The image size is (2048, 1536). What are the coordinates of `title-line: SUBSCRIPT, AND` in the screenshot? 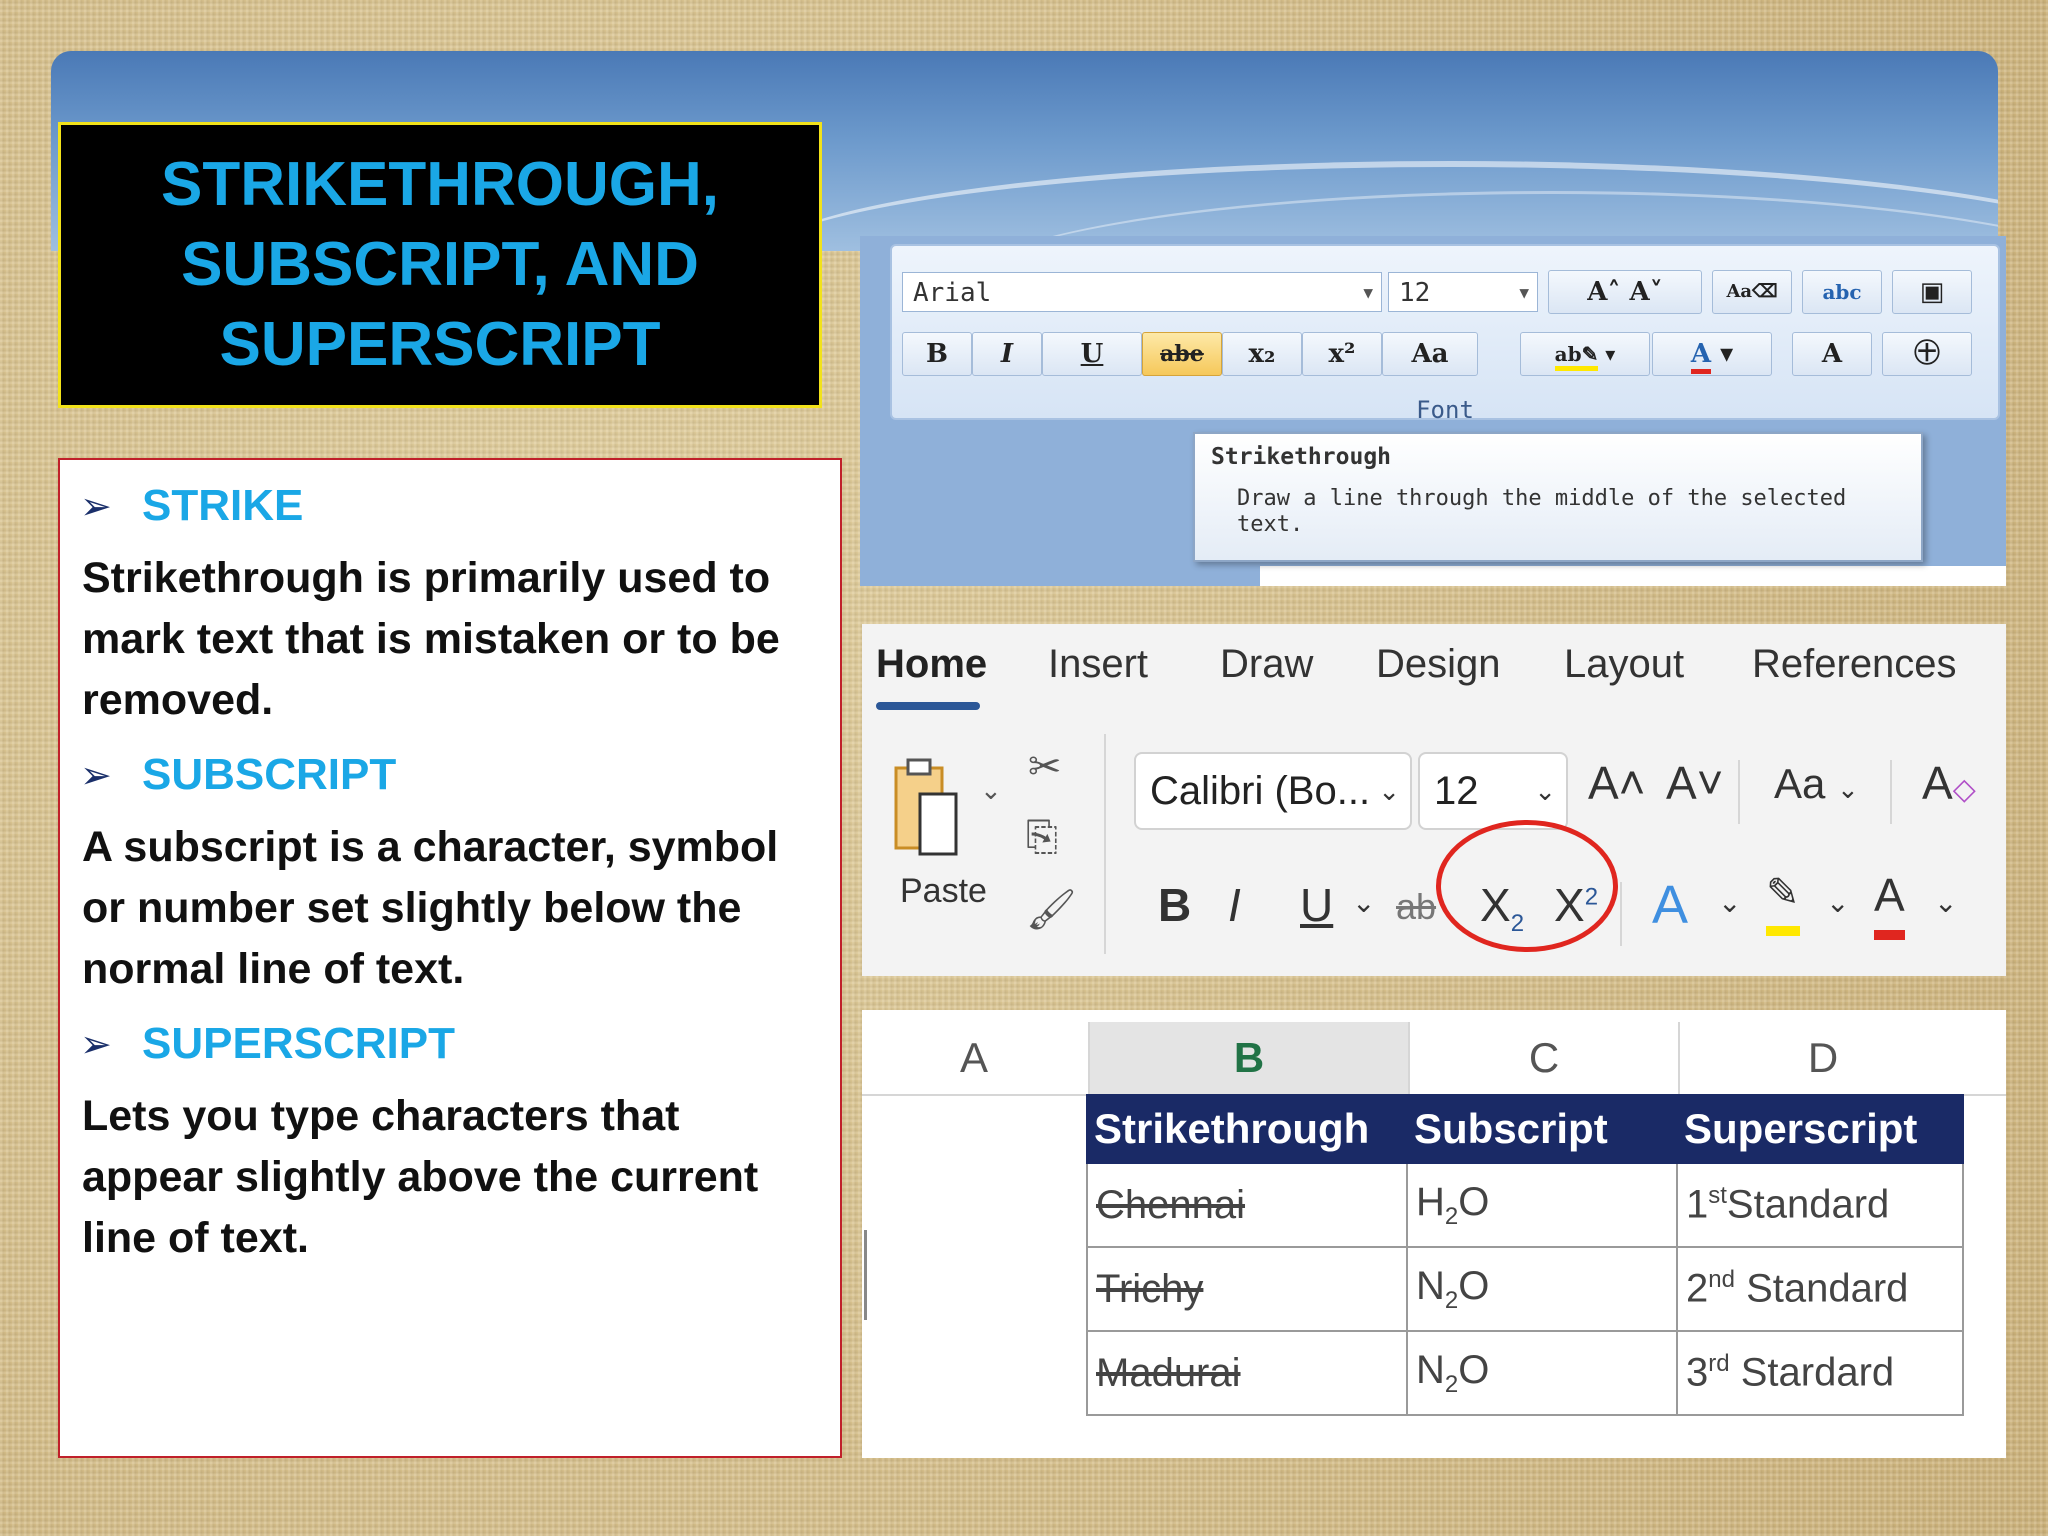 It's located at (440, 264).